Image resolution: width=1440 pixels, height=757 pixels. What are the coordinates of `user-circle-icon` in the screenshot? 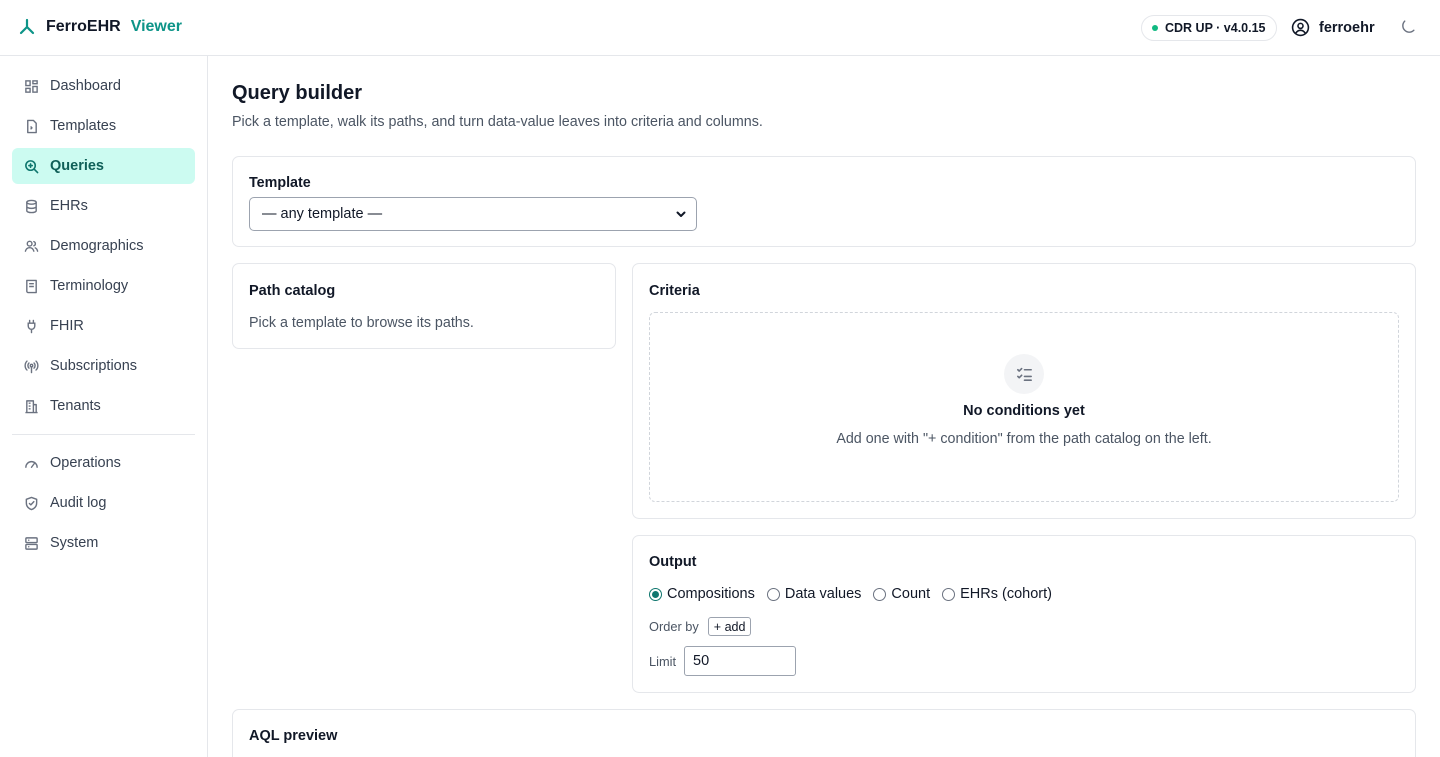 It's located at (1300, 27).